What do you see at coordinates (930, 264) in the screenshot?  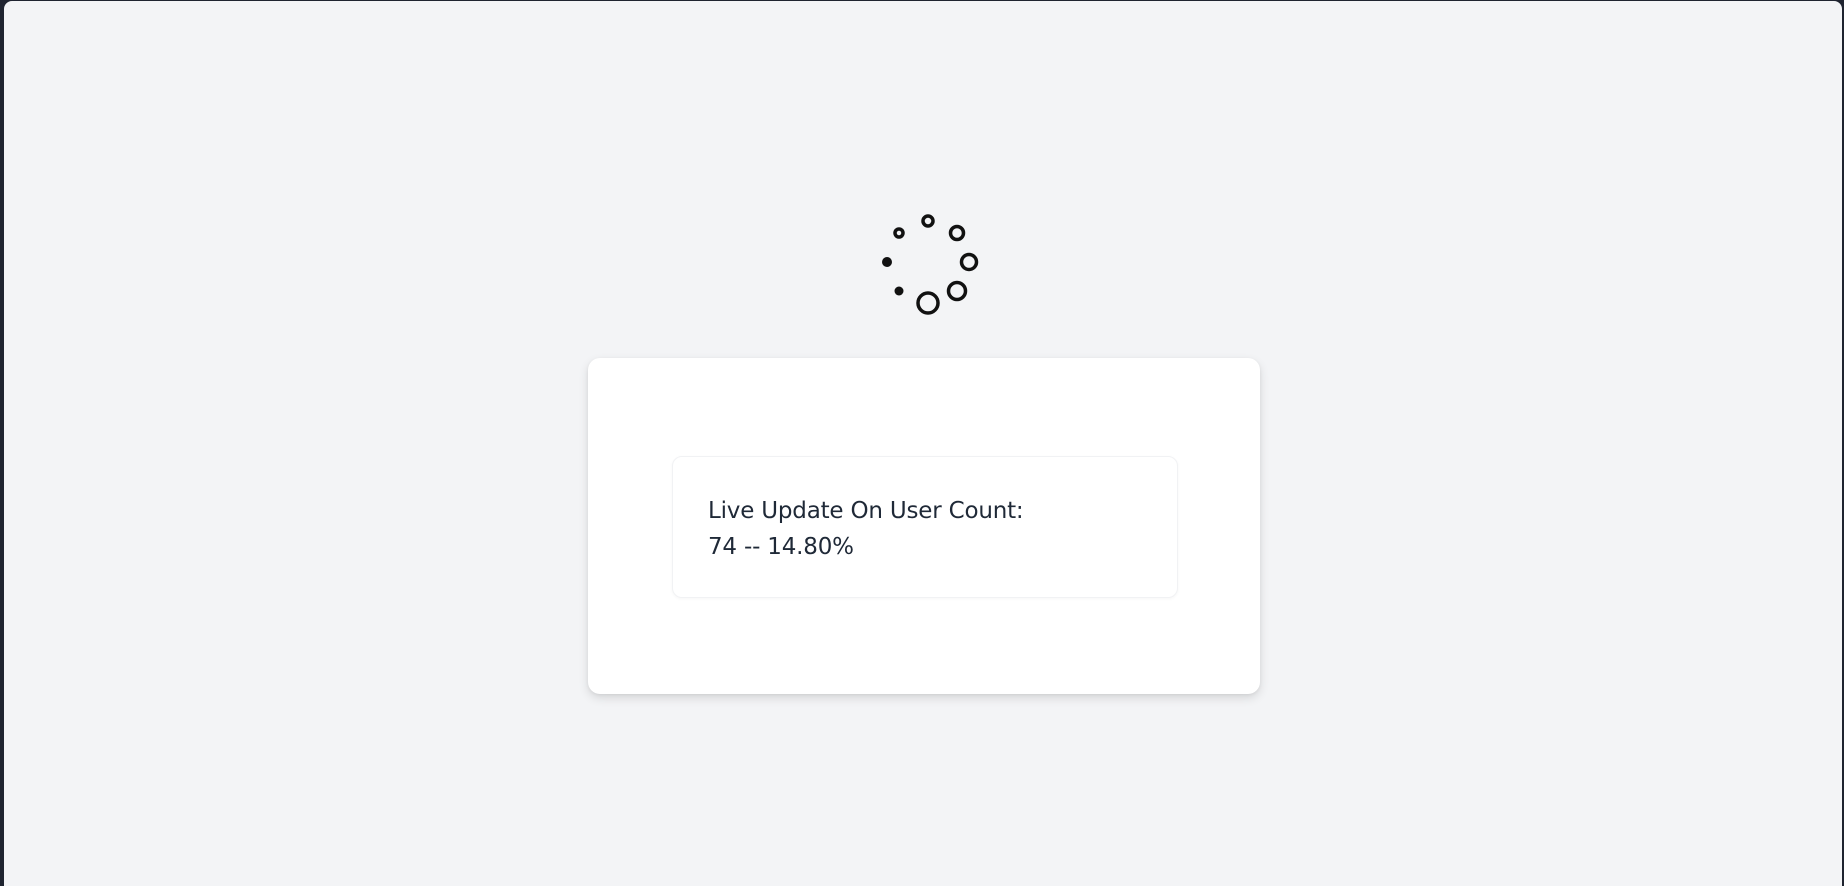 I see `loading-spinner-icon` at bounding box center [930, 264].